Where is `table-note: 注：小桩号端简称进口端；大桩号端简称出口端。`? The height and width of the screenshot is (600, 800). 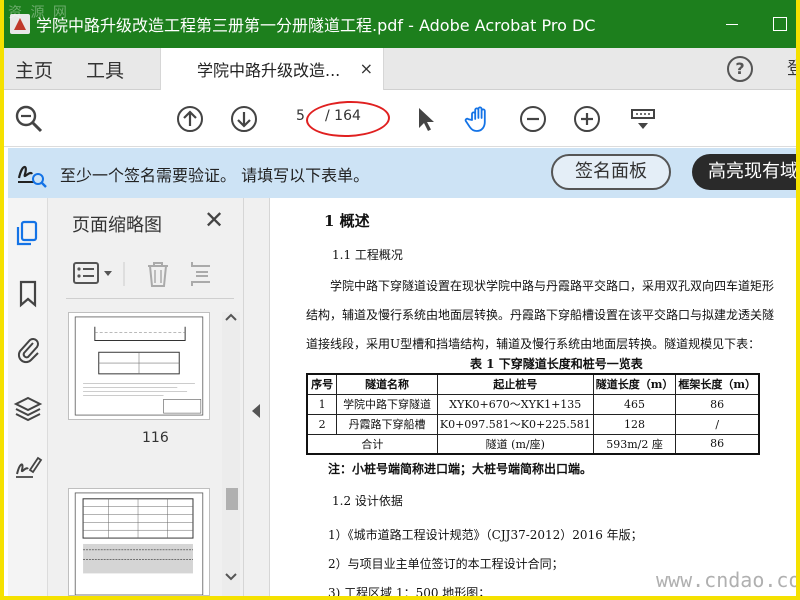 table-note: 注：小桩号端简称进口端；大桩号端简称出口端。 is located at coordinates (460, 469).